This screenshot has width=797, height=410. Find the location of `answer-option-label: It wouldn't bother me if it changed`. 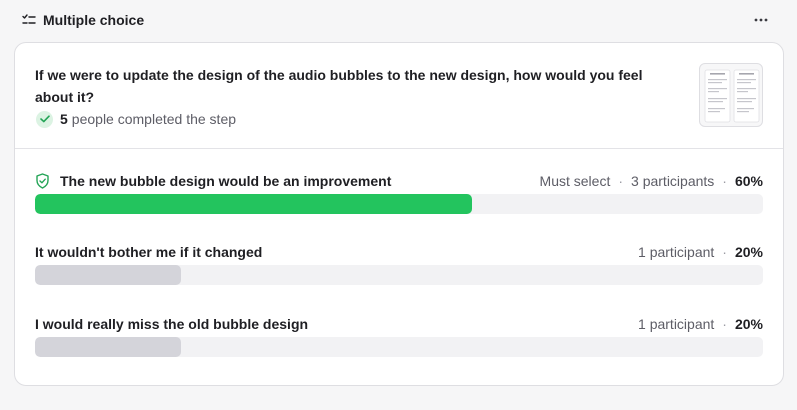

answer-option-label: It wouldn't bother me if it changed is located at coordinates (149, 252).